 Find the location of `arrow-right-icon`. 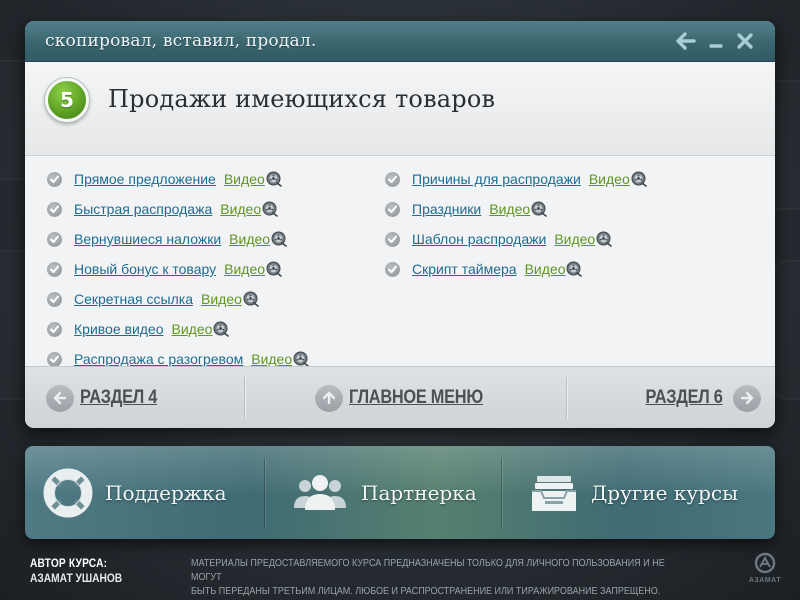

arrow-right-icon is located at coordinates (746, 398).